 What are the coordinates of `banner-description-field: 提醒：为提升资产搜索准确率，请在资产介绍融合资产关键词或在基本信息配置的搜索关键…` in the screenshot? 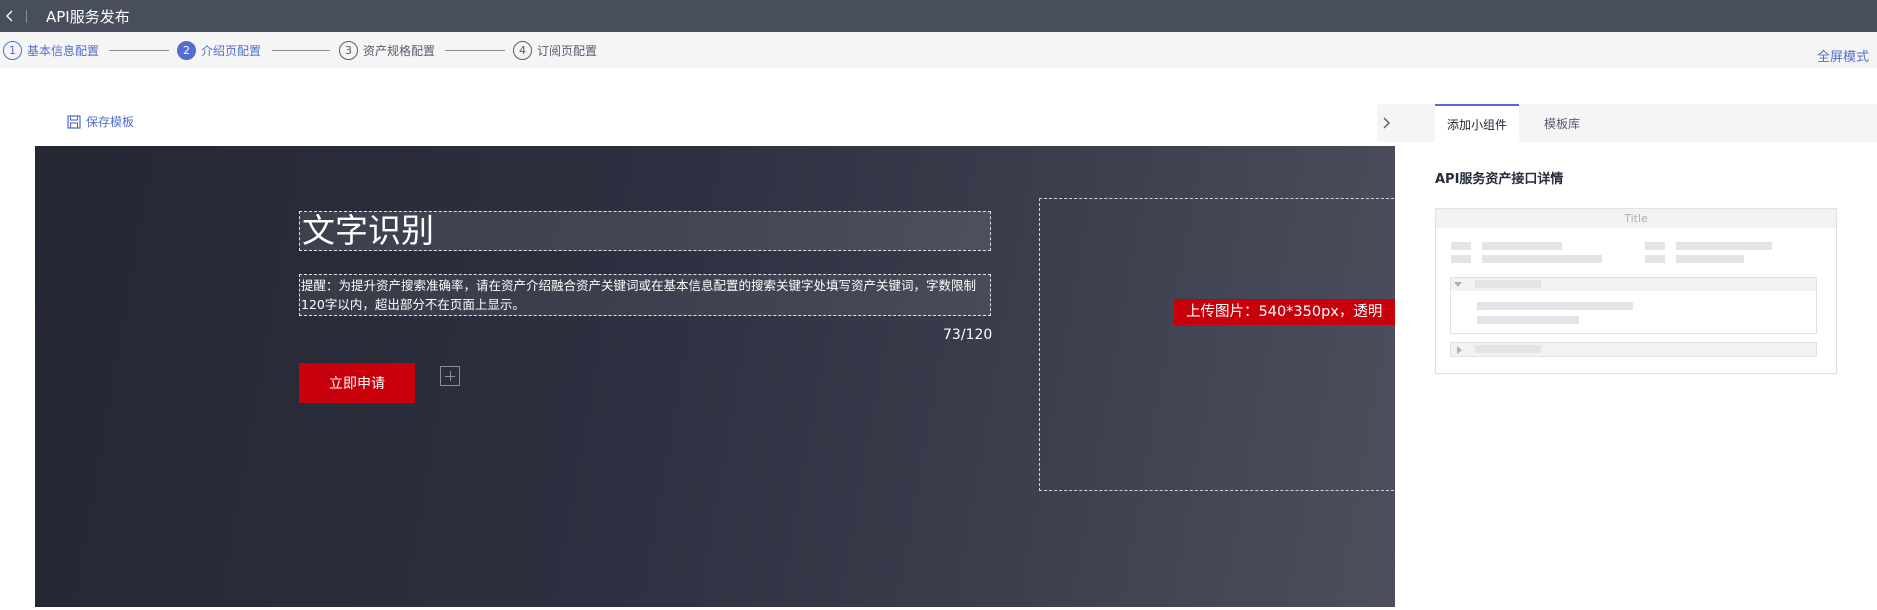 It's located at (645, 295).